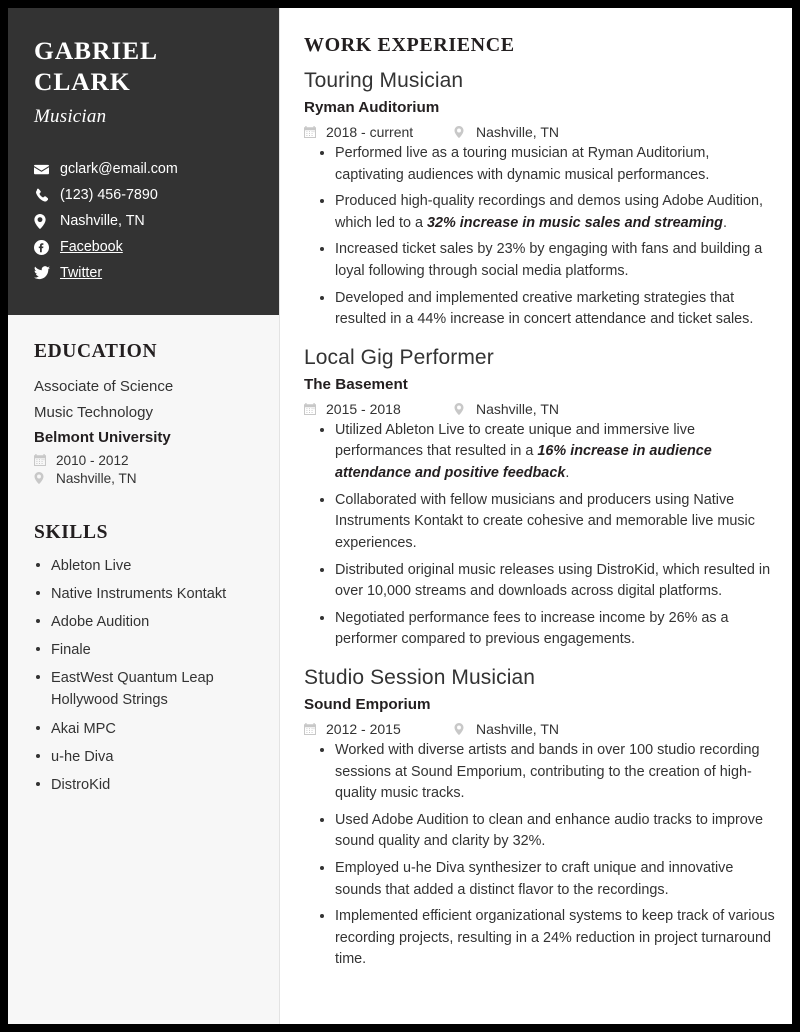 This screenshot has height=1032, width=800. I want to click on education-degree: Associate of Science, so click(104, 387).